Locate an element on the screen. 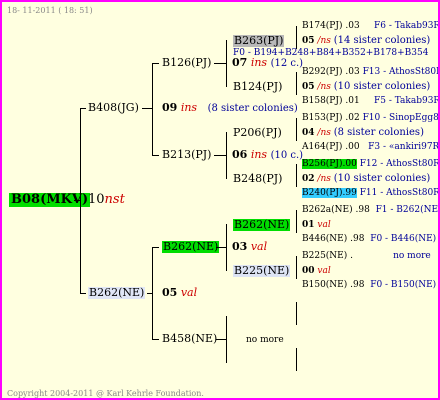 This screenshot has height=400, width=440. leaf-row: B158(PJ) .01 F5 - Takab93R is located at coordinates (371, 101).